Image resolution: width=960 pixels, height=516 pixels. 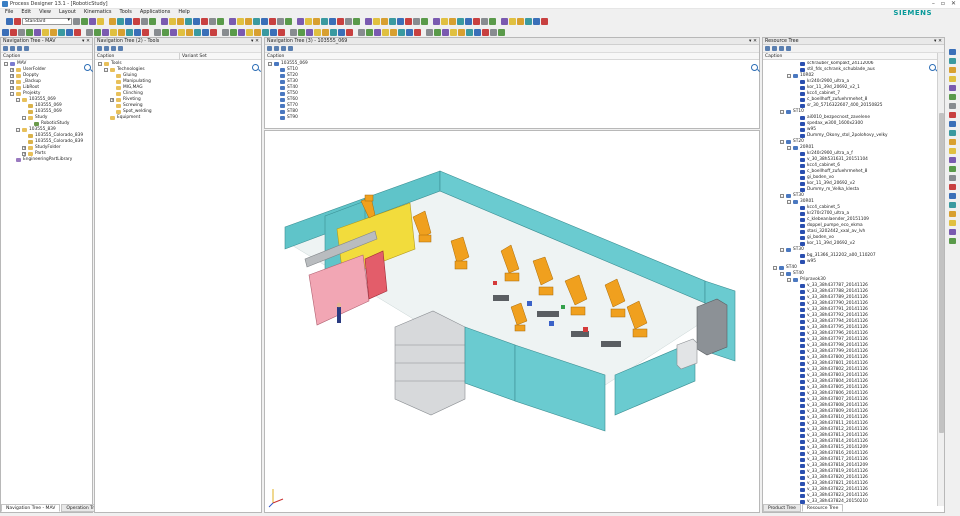 What do you see at coordinates (193, 56) in the screenshot?
I see `column-header-variant-set: Variant Set` at bounding box center [193, 56].